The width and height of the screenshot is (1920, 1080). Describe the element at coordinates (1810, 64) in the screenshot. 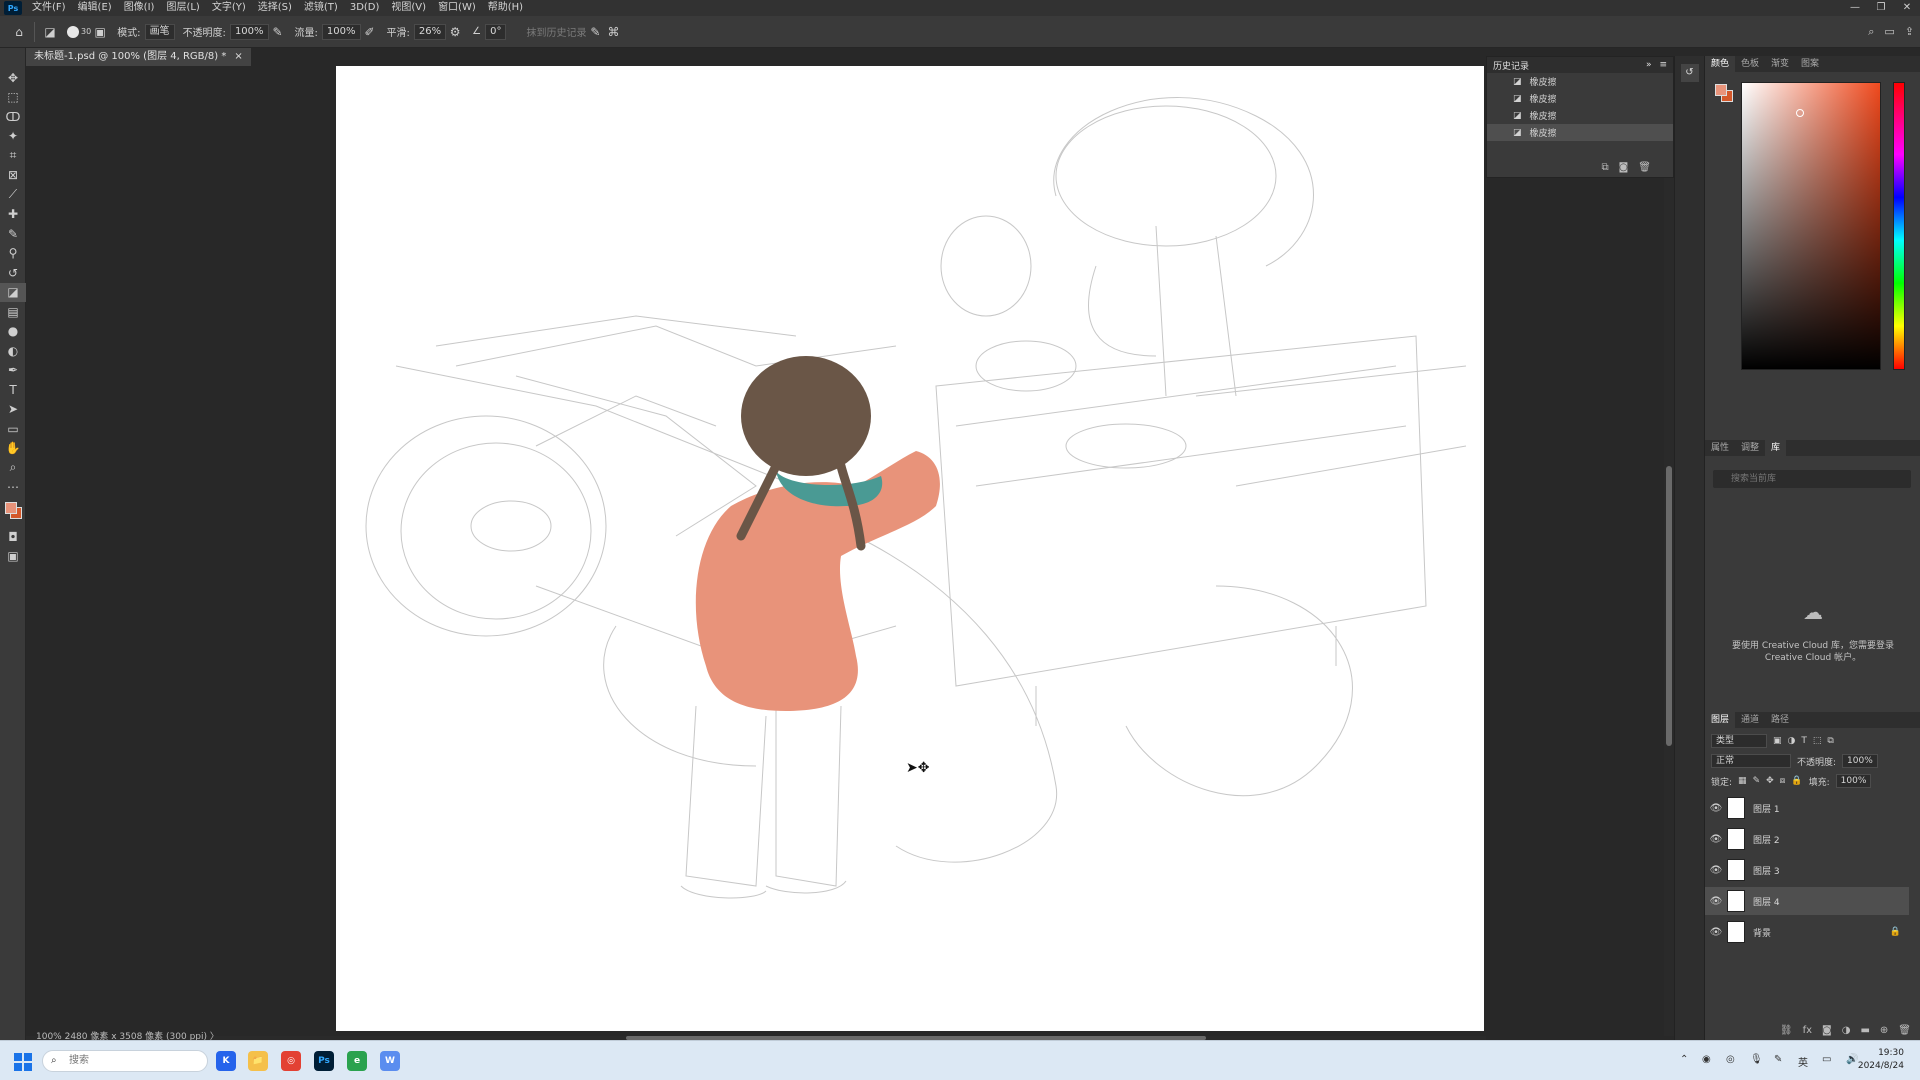

I see `tab-patterns: 图案` at that location.